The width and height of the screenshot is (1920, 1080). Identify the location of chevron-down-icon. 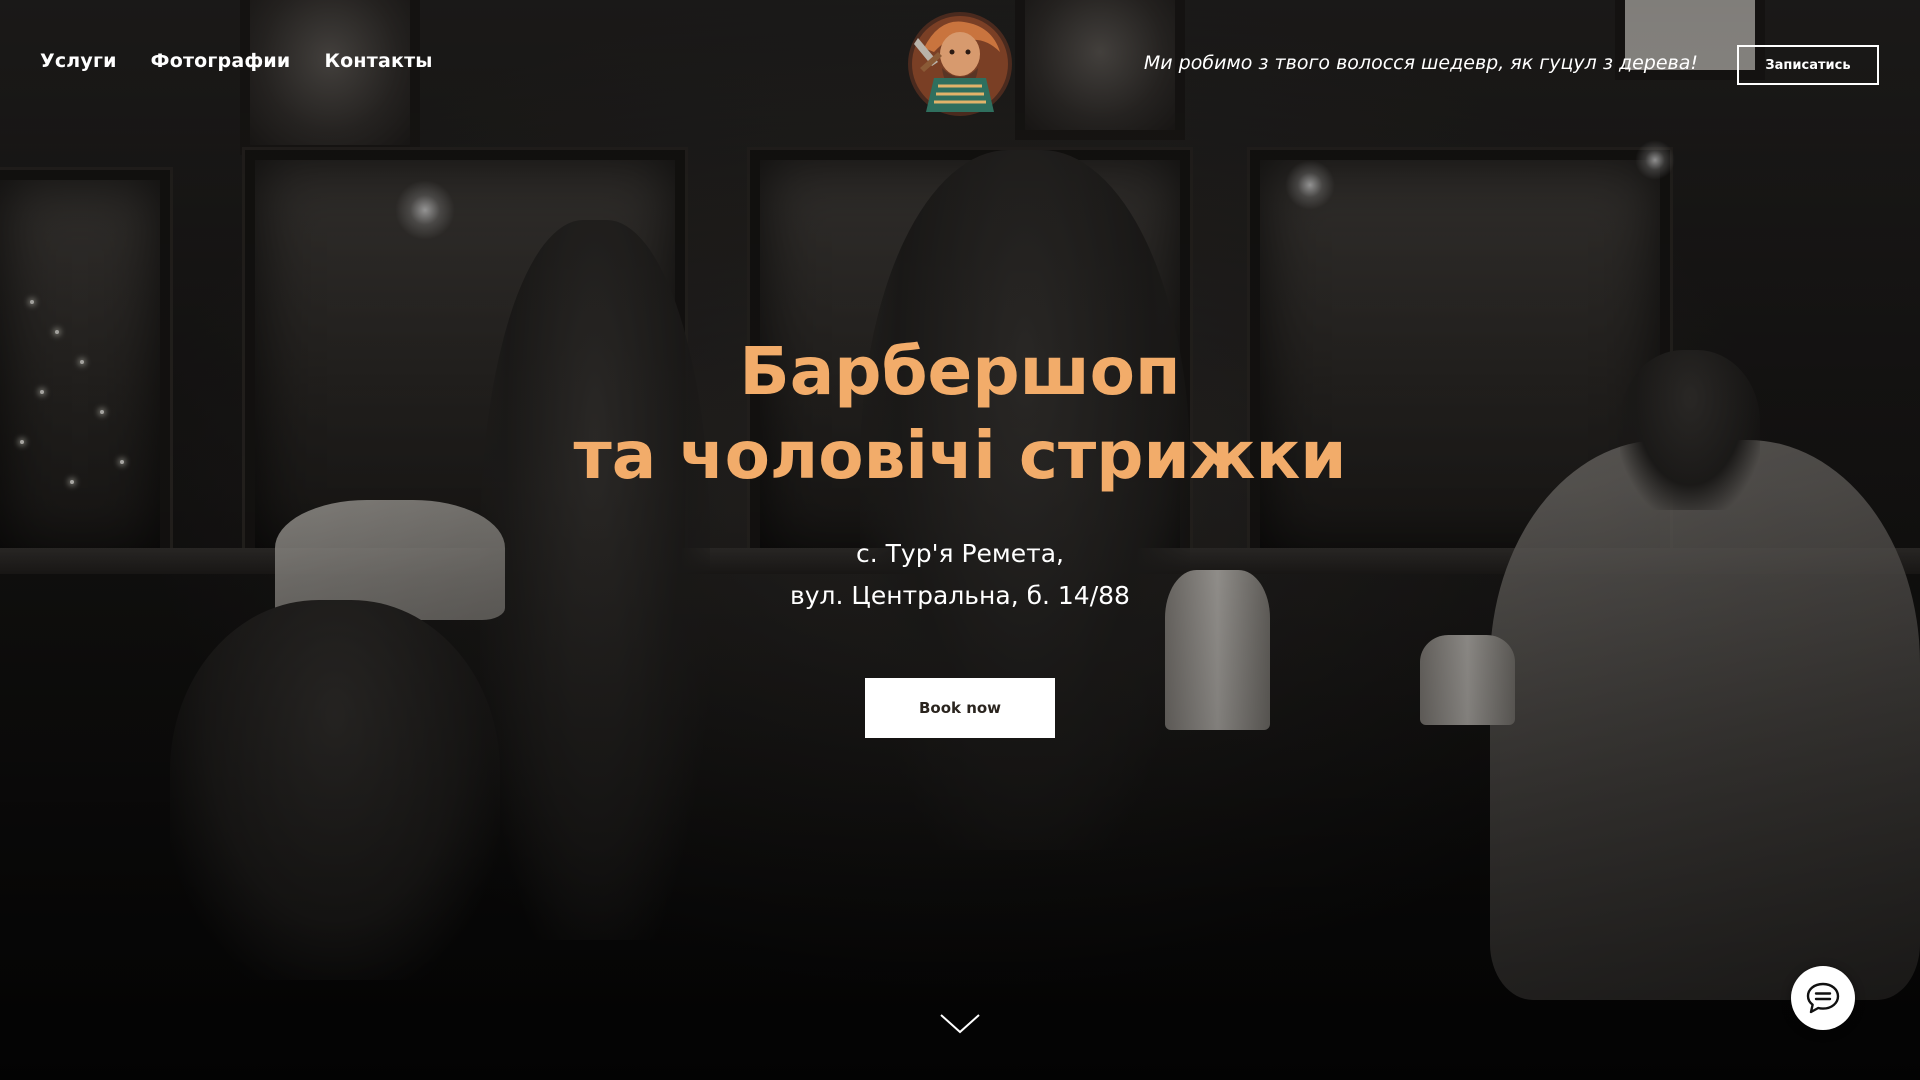
(960, 1024).